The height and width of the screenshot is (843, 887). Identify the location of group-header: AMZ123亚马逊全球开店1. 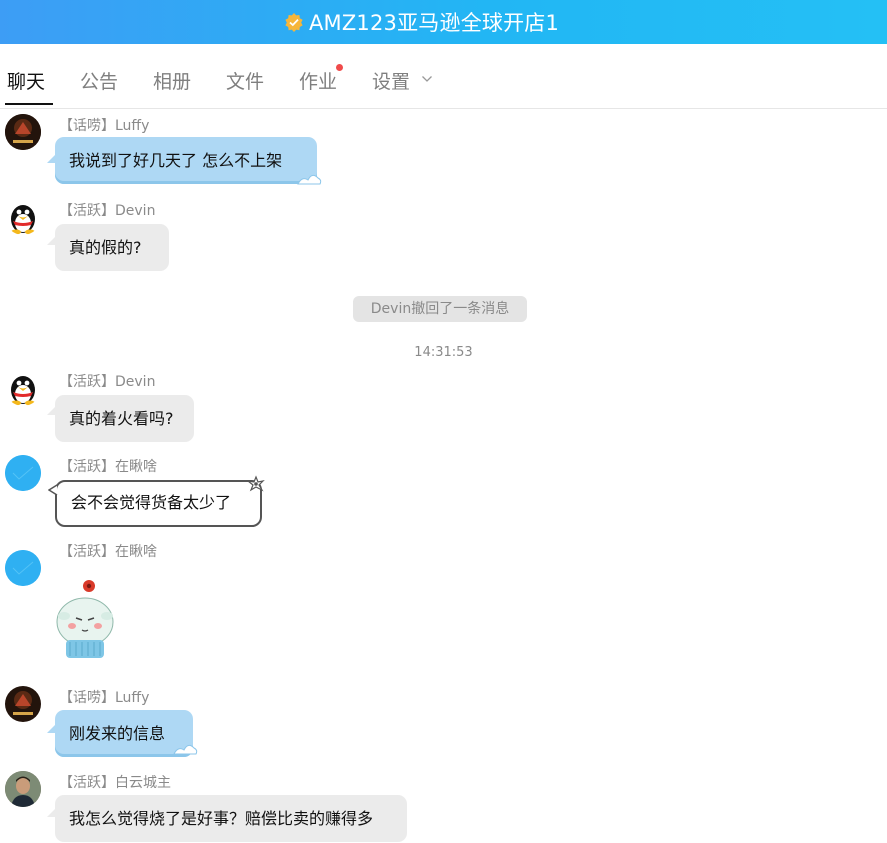
(443, 22).